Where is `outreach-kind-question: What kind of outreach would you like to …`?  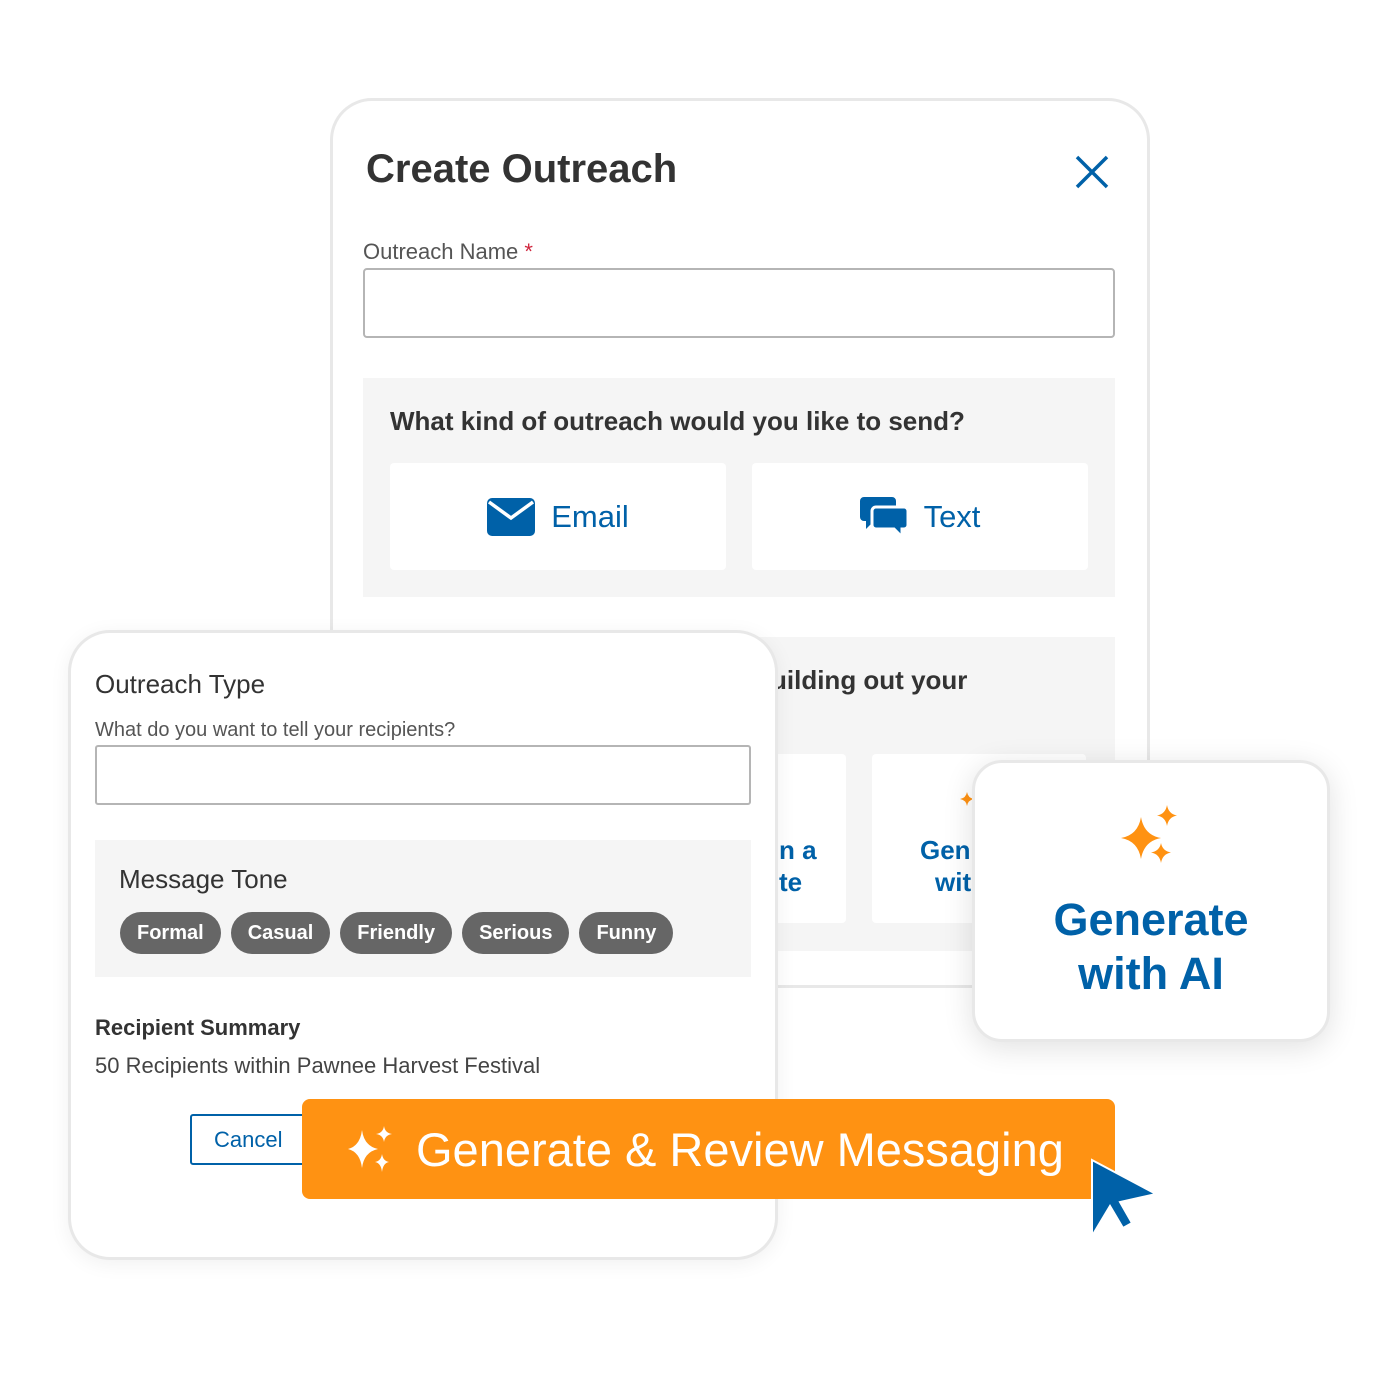
outreach-kind-question: What kind of outreach would you like to … is located at coordinates (677, 421).